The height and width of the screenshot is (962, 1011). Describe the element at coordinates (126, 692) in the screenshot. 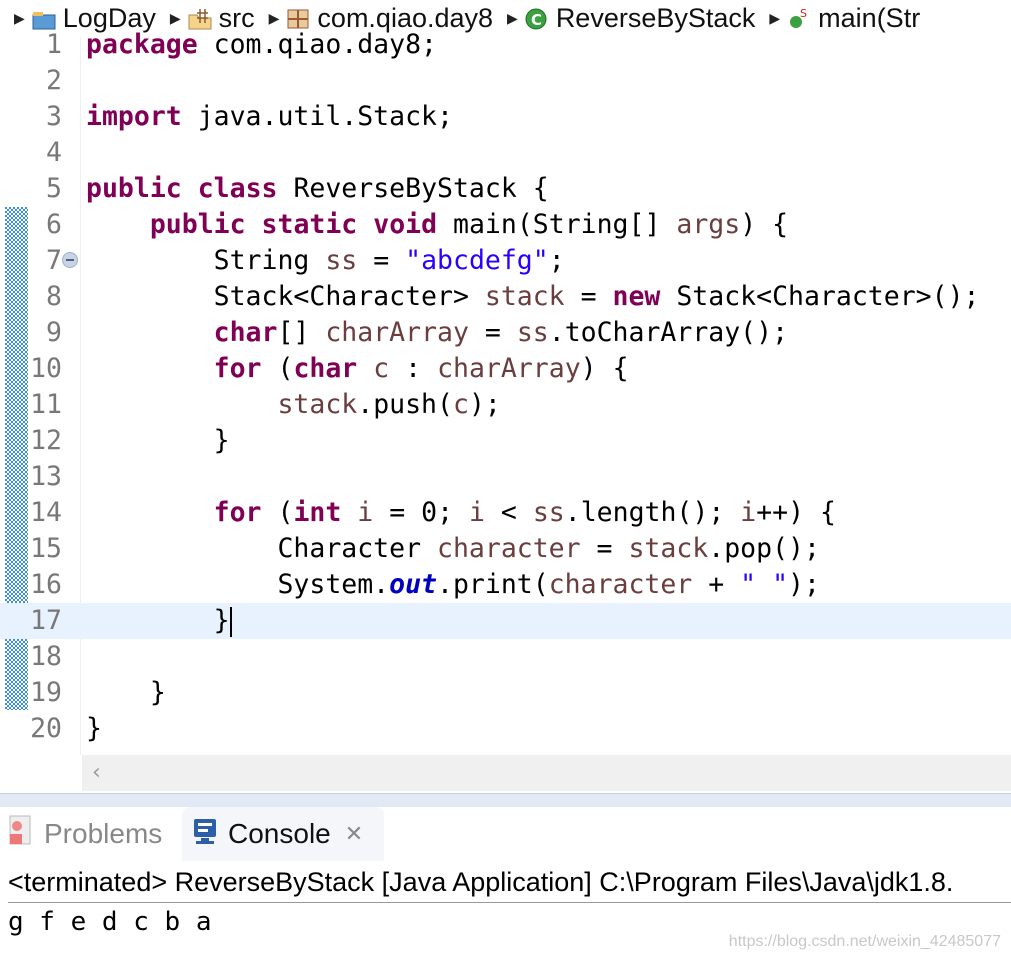

I see `code-text: }` at that location.